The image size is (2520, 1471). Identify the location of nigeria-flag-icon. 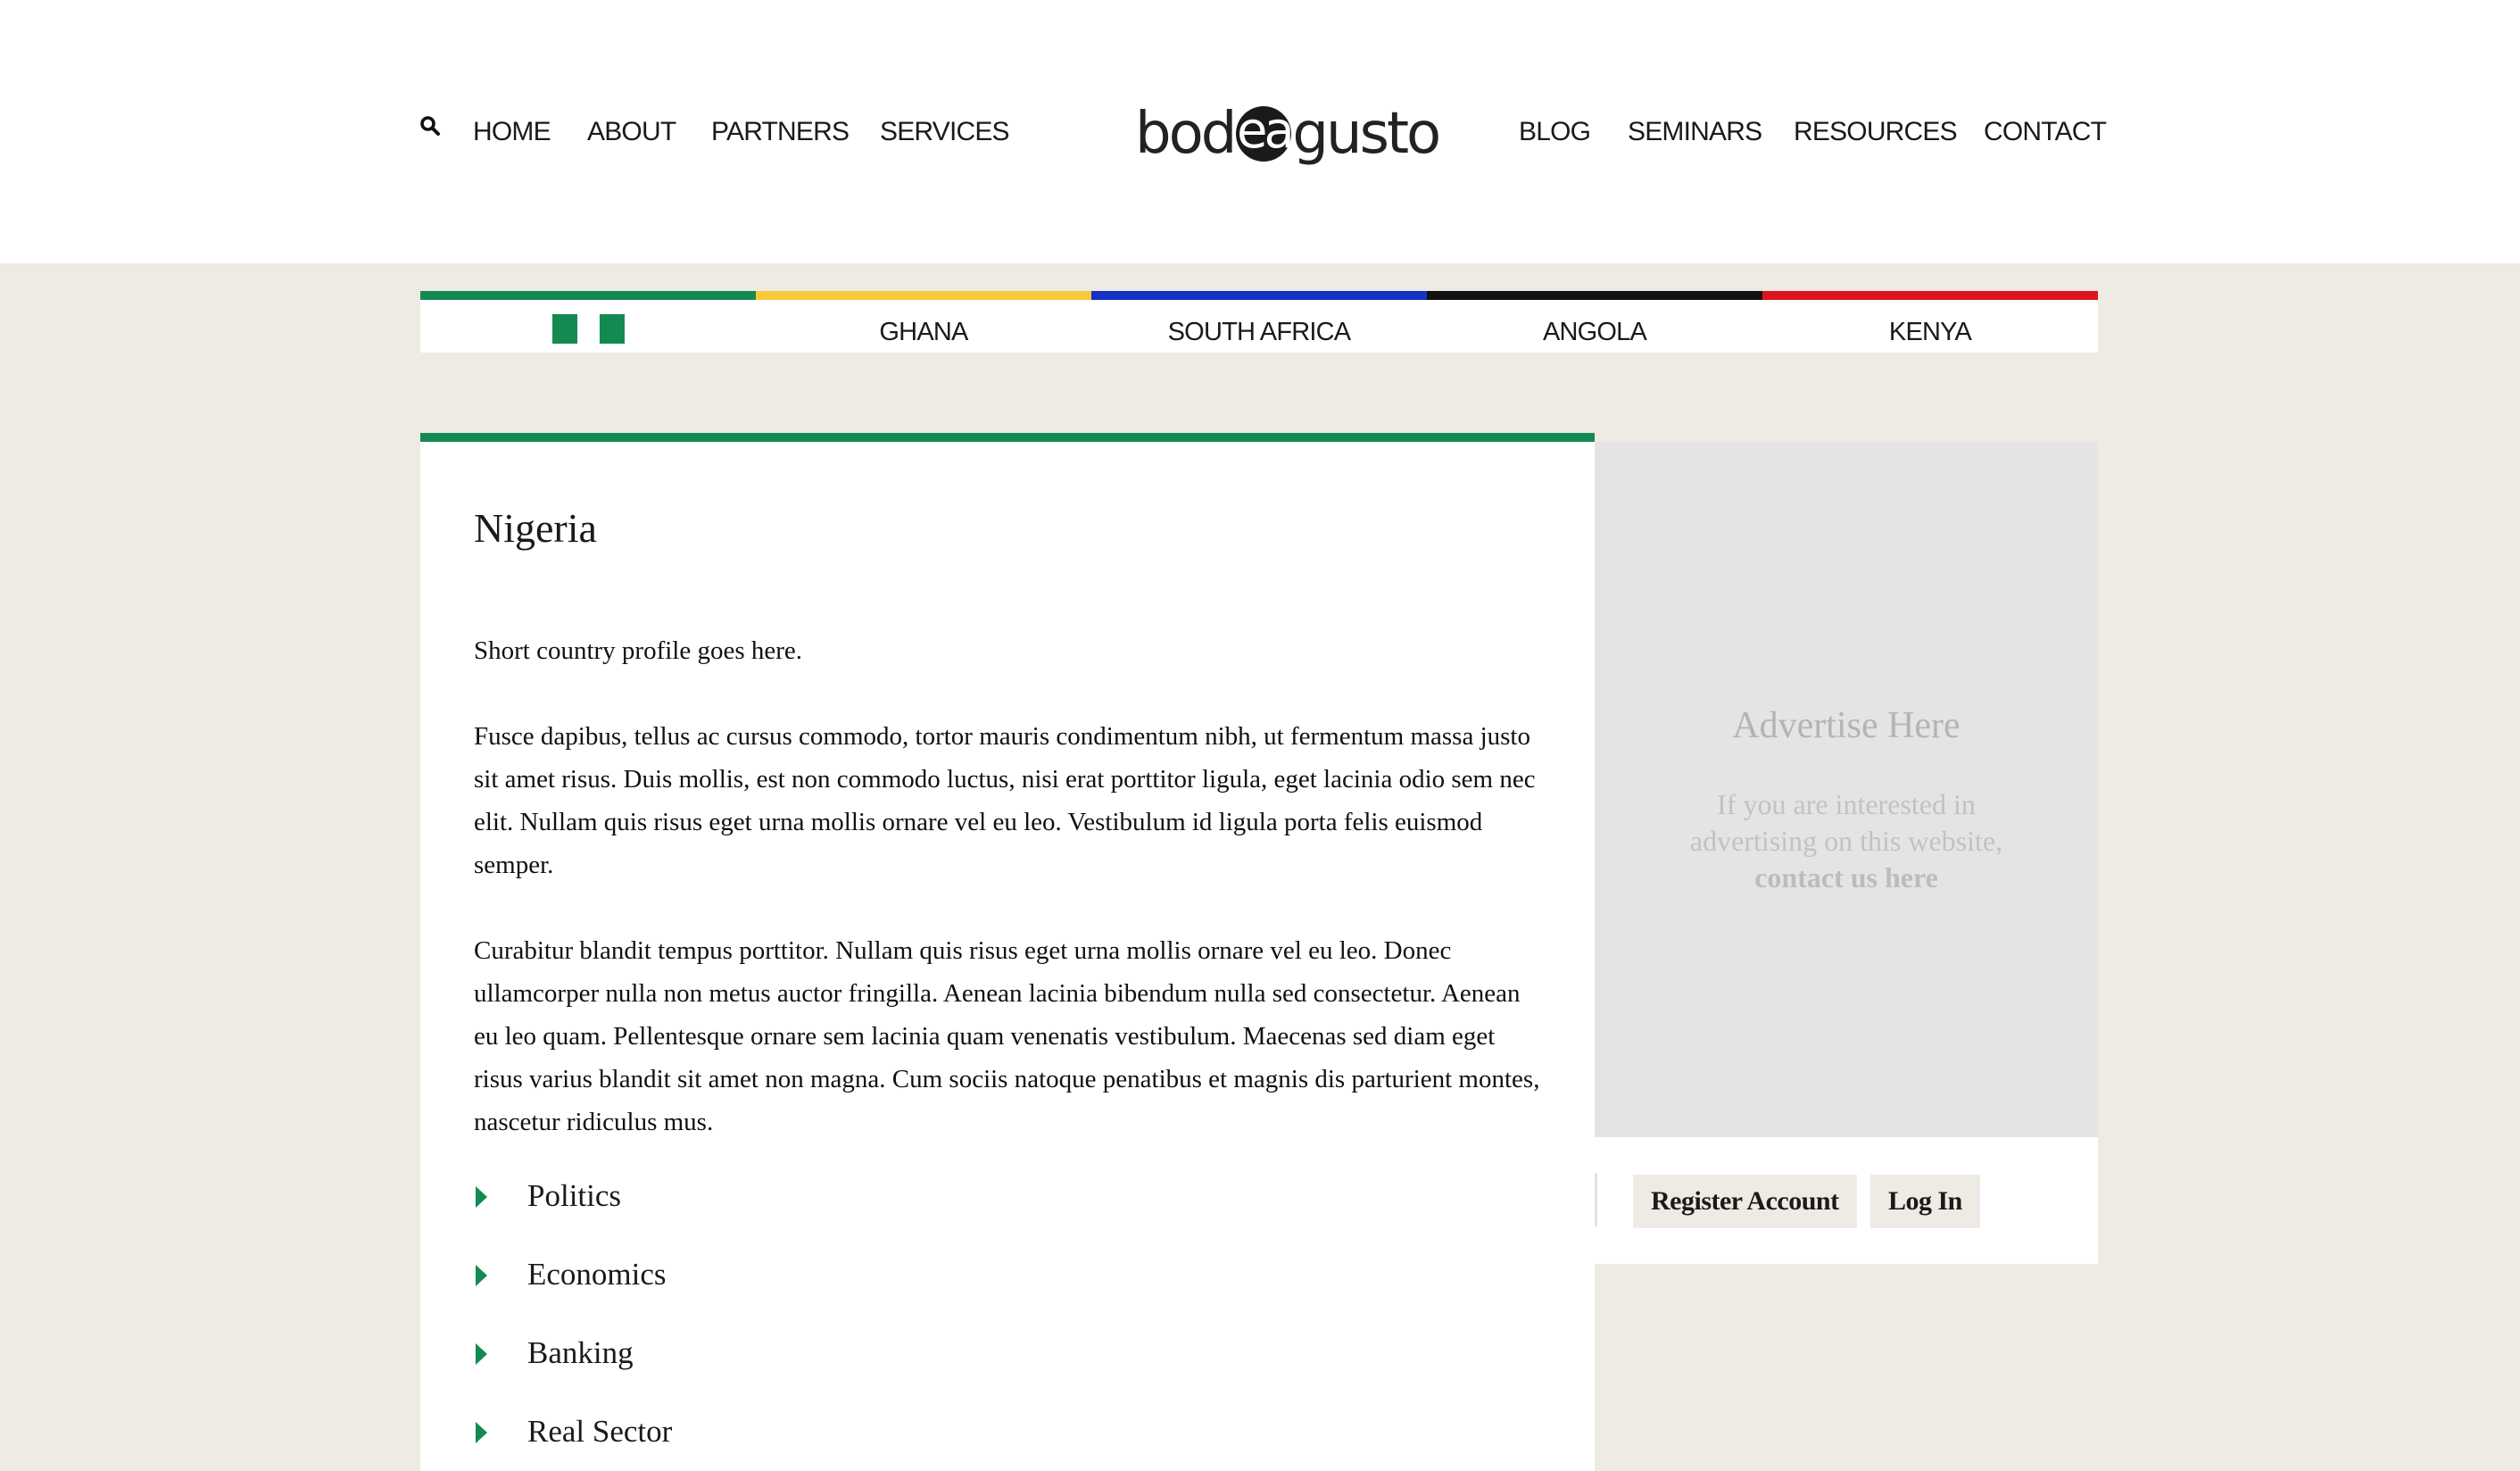
(588, 329).